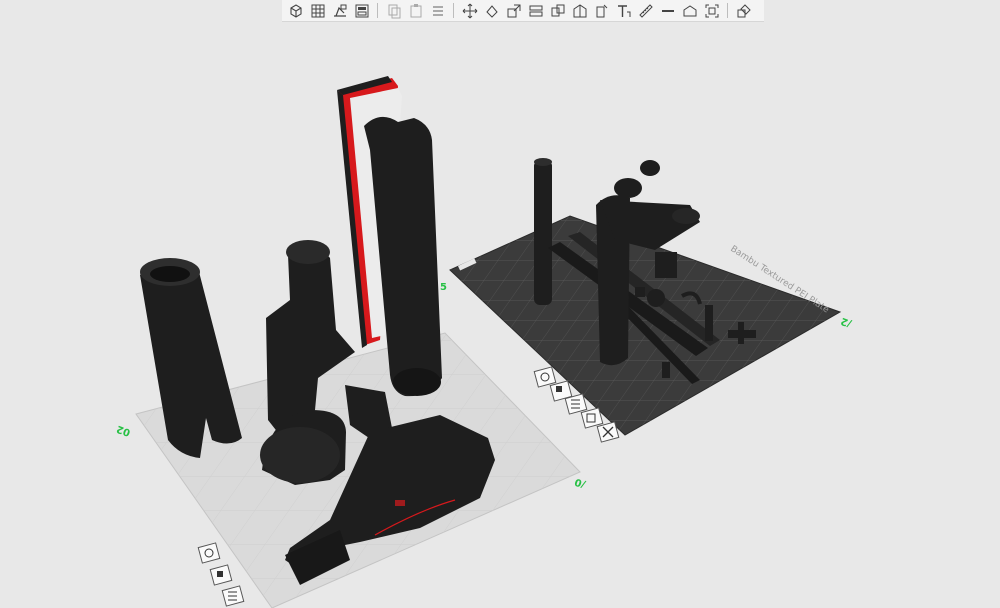 The width and height of the screenshot is (1000, 608). I want to click on plate-delete-icon, so click(608, 432).